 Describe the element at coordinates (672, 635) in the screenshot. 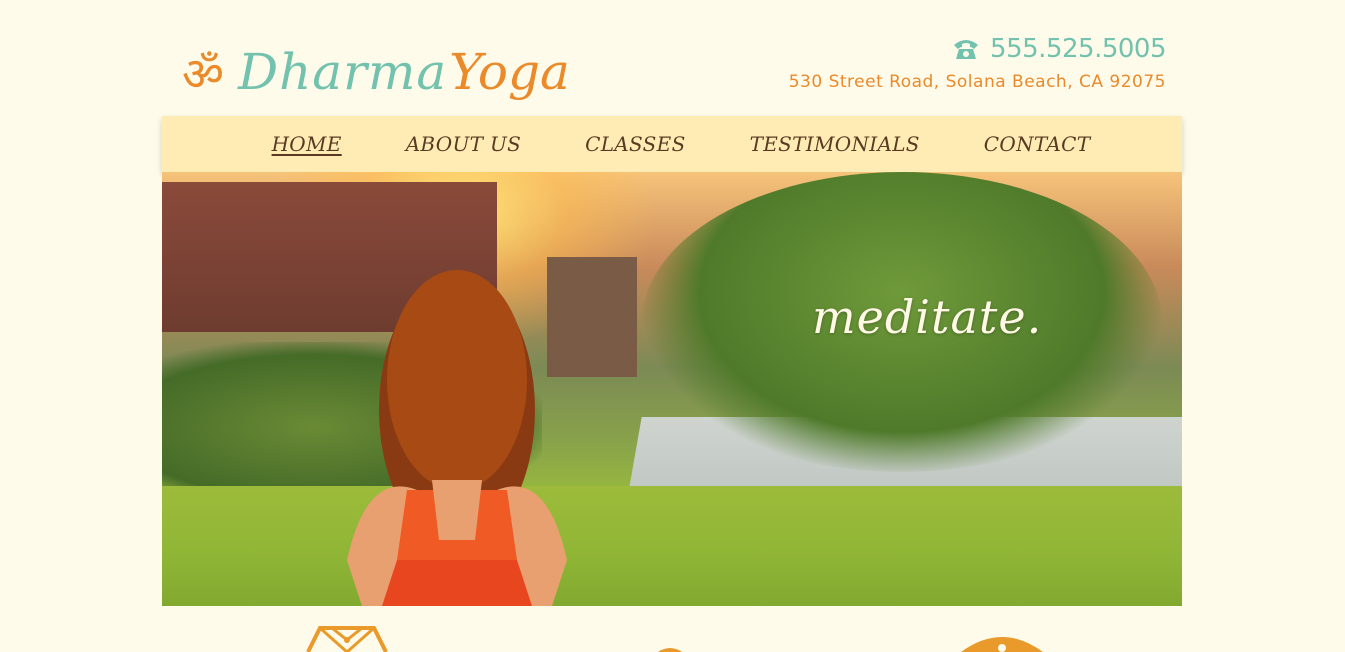

I see `feature-icons-row` at that location.